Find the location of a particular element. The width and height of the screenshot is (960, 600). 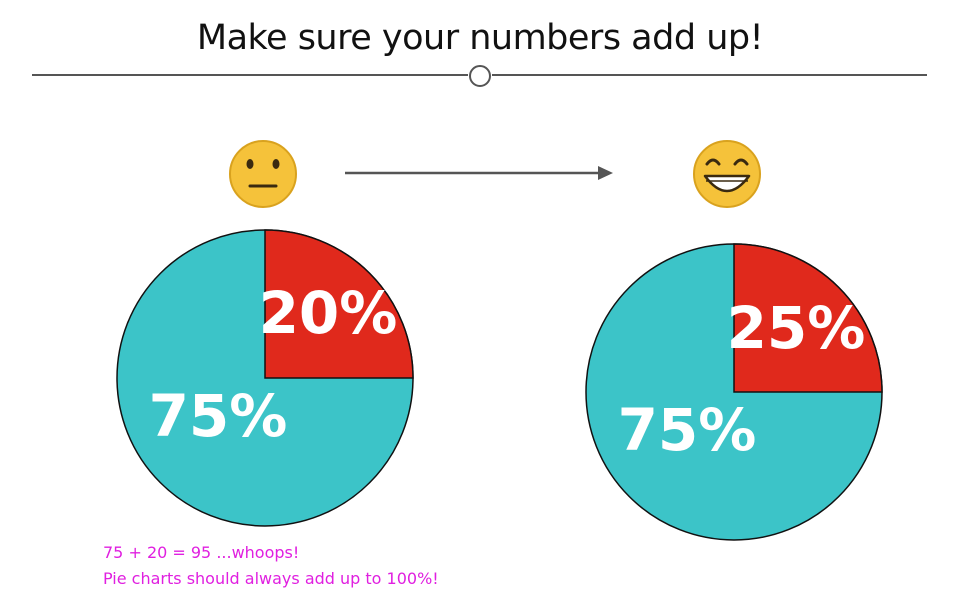

note-line-2: Pie charts should always add up to 100%! is located at coordinates (271, 578).